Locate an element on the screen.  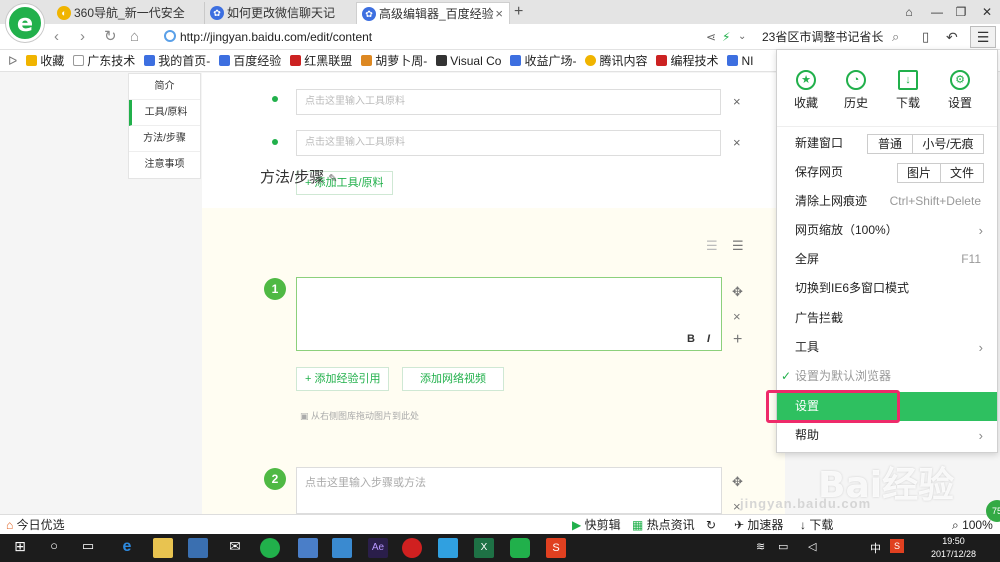
ordered-list-icon: ☰ is located at coordinates (712, 246).